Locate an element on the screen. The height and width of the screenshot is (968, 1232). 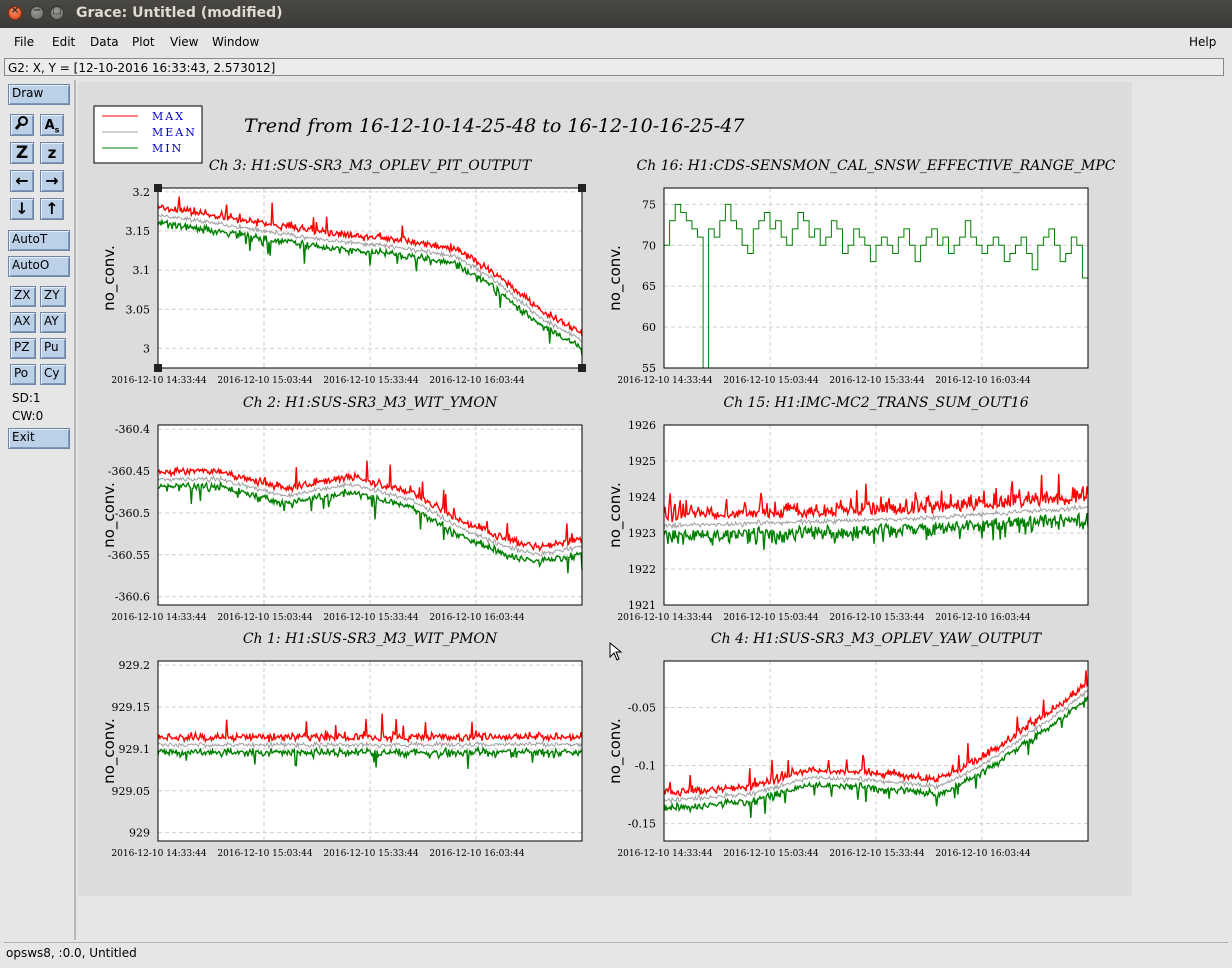
maximize-window-button: □ is located at coordinates (57, 12).